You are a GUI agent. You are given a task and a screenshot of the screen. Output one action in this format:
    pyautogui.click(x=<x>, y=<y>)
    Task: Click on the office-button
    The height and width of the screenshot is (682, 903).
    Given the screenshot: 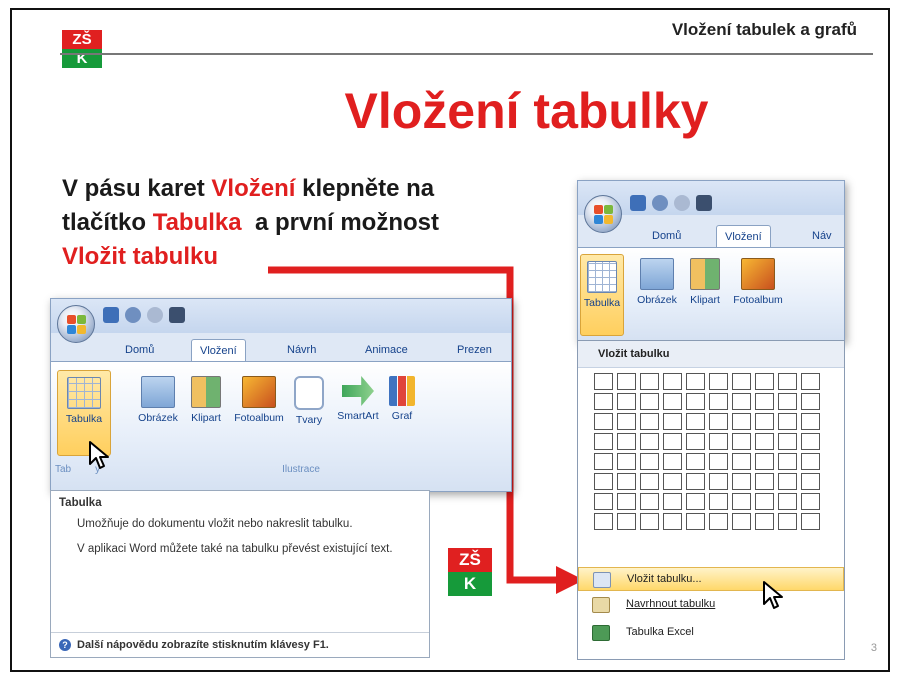 What is the action you would take?
    pyautogui.click(x=76, y=324)
    